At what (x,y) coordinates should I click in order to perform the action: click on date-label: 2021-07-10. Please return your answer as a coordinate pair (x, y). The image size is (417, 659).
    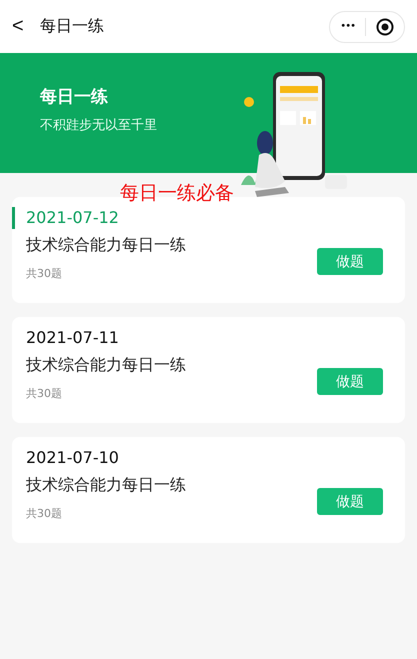
    Looking at the image, I should click on (72, 458).